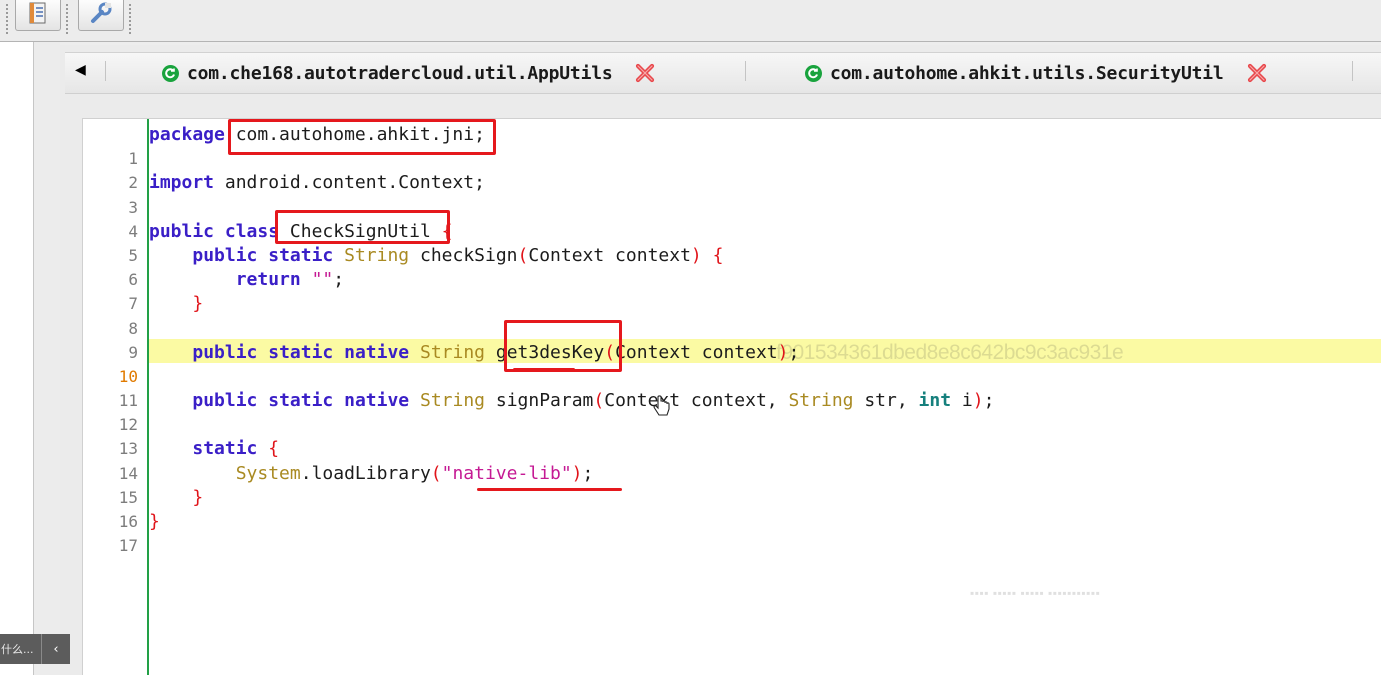 The image size is (1381, 675). What do you see at coordinates (732, 484) in the screenshot?
I see `code-line: 15 System.loadLibrary("native-lib");` at bounding box center [732, 484].